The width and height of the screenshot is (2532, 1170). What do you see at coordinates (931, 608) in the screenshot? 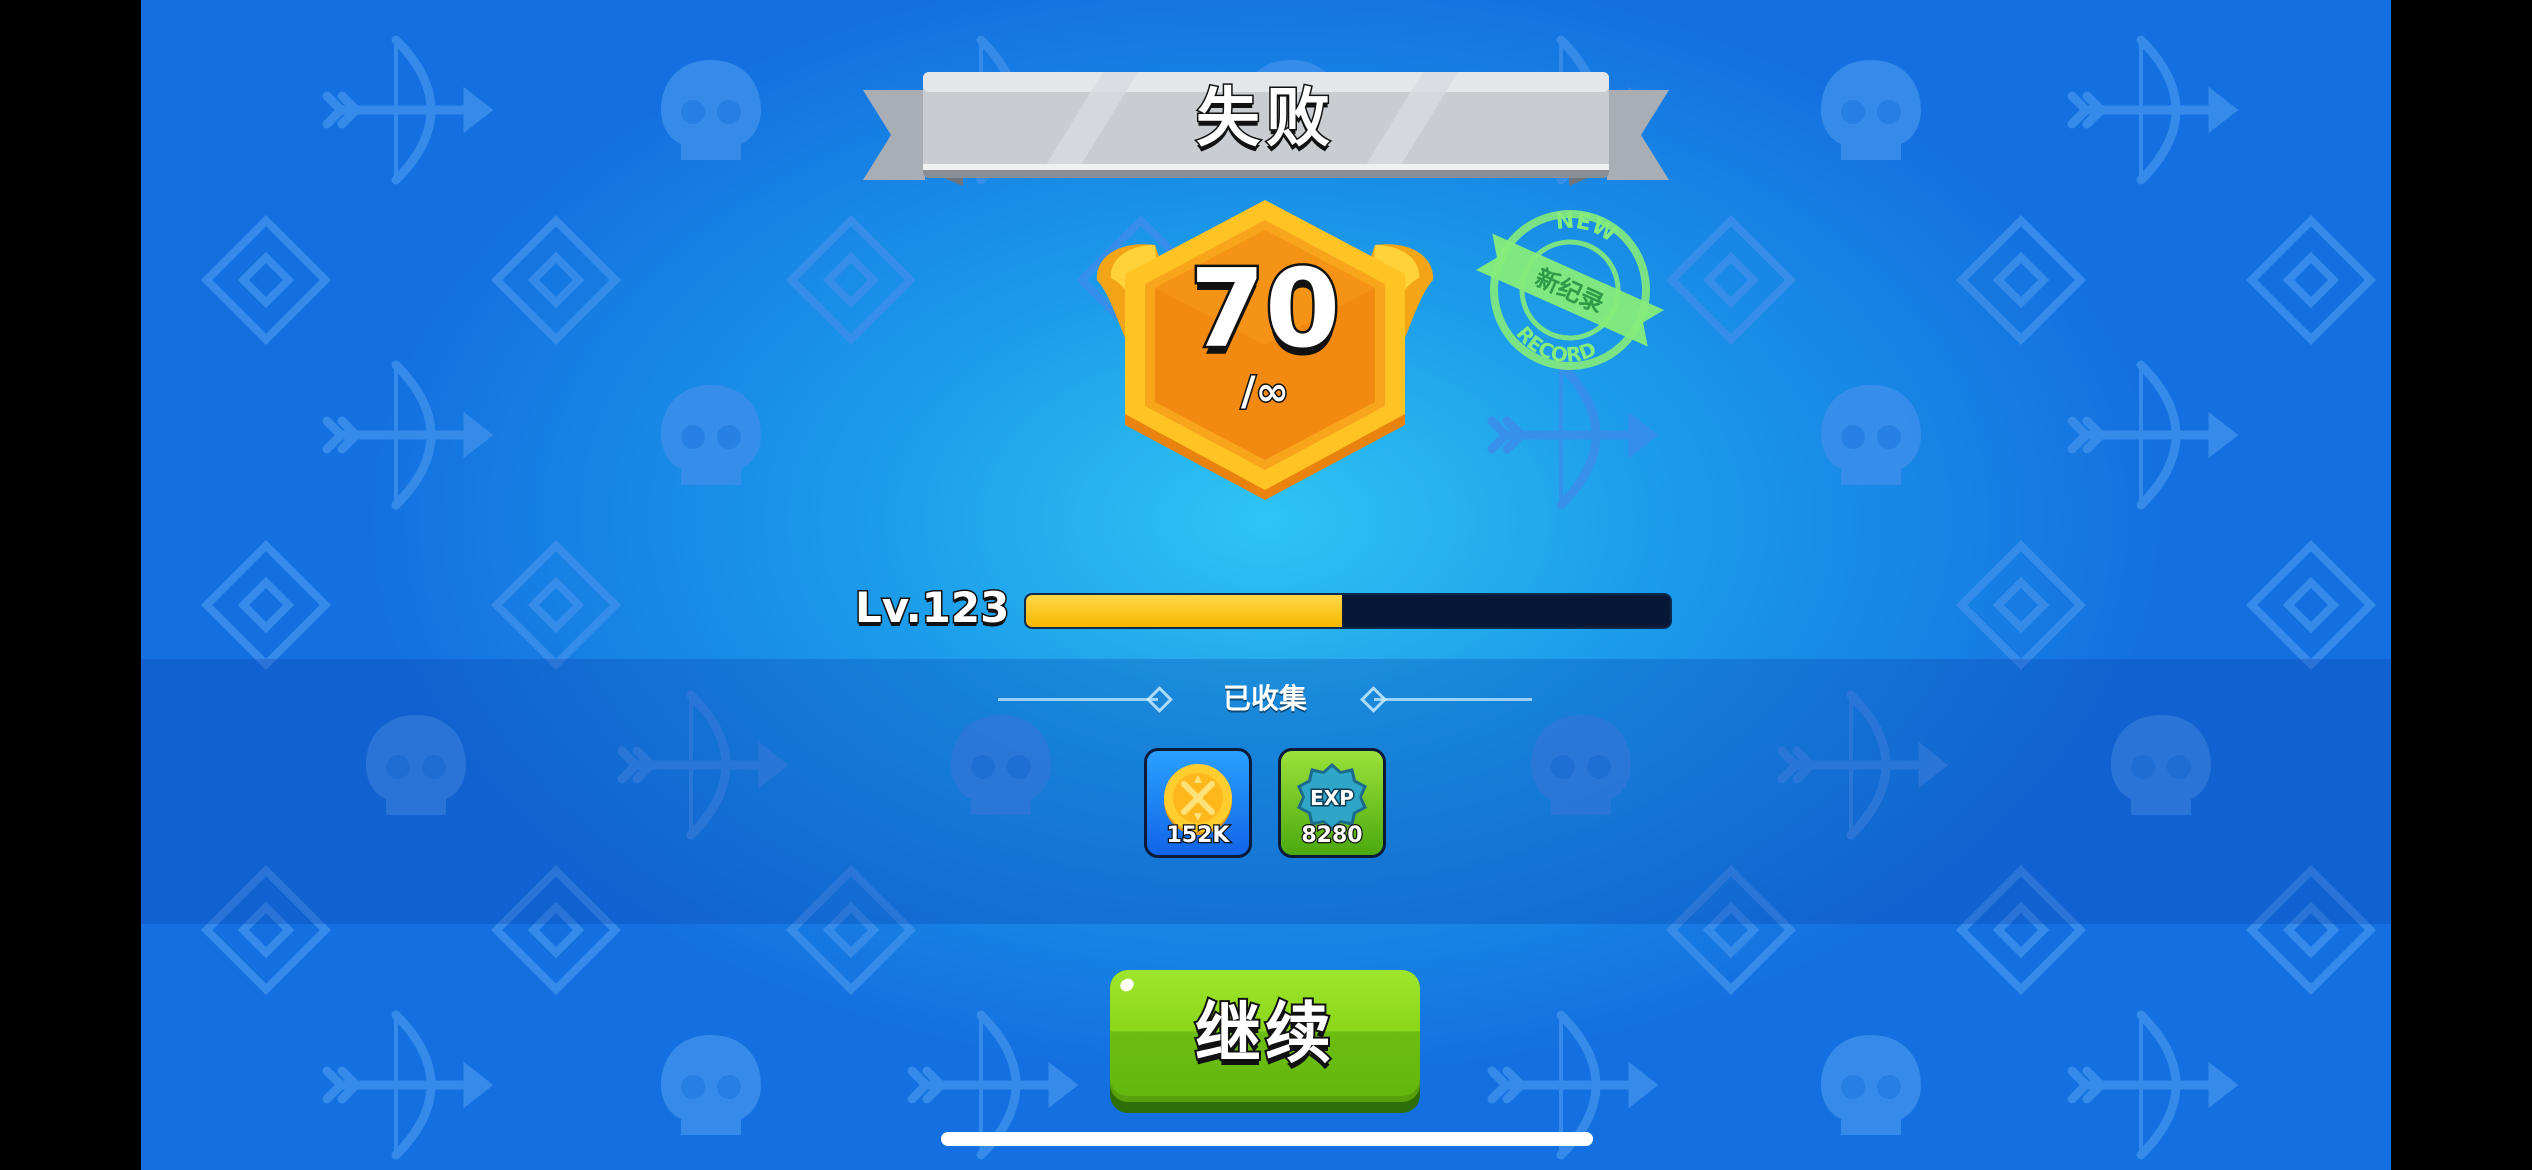
I see `level-label: Lv.123` at bounding box center [931, 608].